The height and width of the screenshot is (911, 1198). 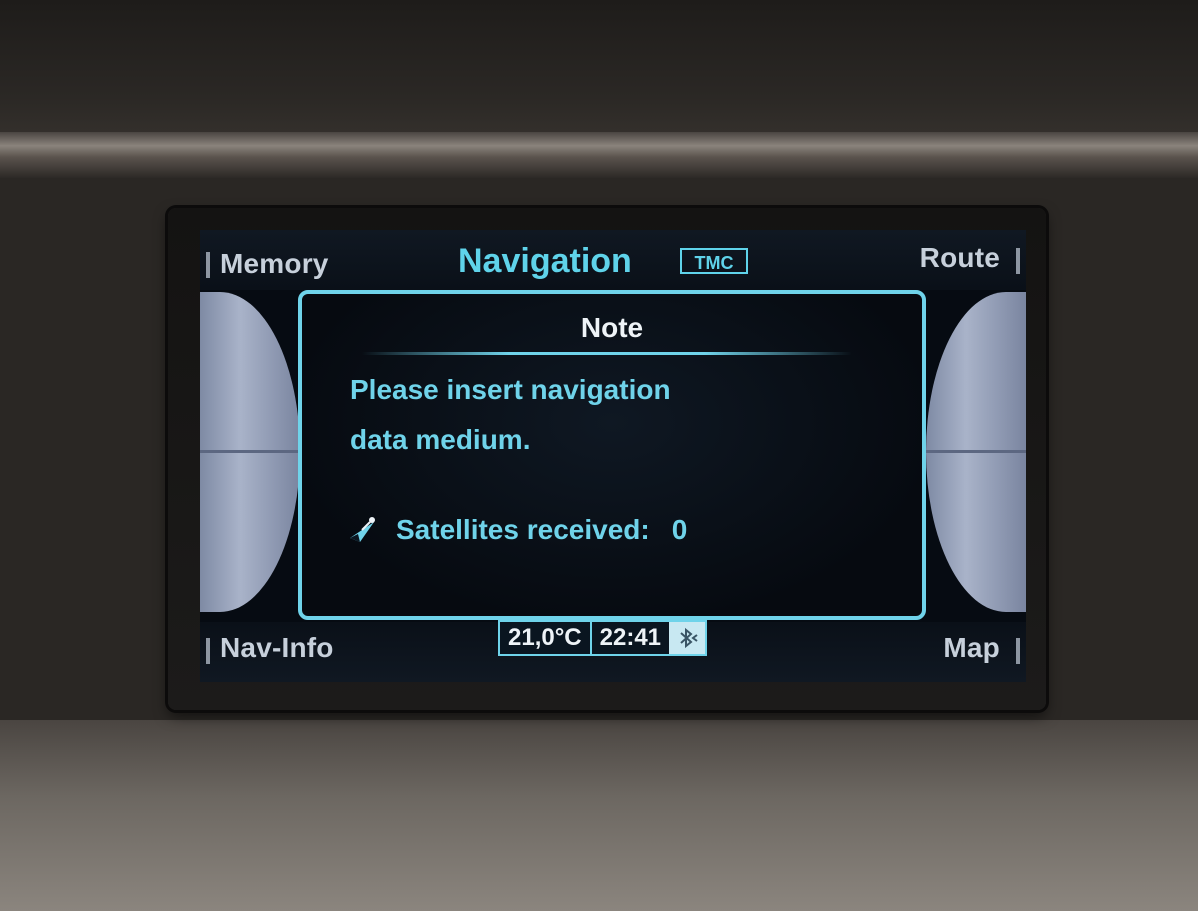 I want to click on temperature-display: 21,0°C, so click(x=545, y=637).